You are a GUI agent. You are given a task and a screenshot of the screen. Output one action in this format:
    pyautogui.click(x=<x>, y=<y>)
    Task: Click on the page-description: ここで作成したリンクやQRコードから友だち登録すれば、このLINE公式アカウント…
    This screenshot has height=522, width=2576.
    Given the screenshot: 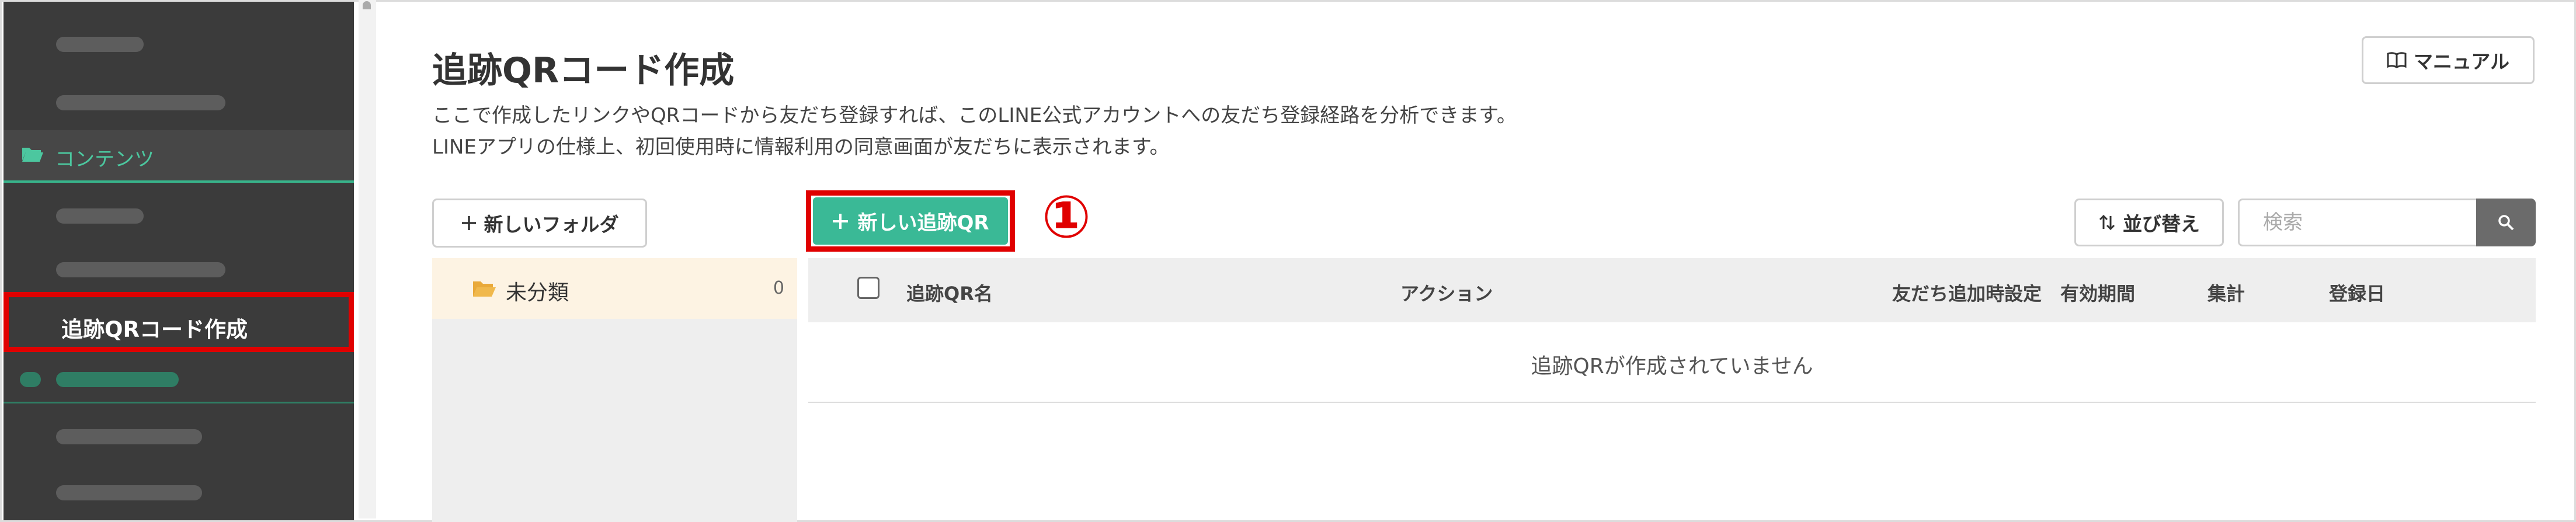 What is the action you would take?
    pyautogui.click(x=974, y=116)
    